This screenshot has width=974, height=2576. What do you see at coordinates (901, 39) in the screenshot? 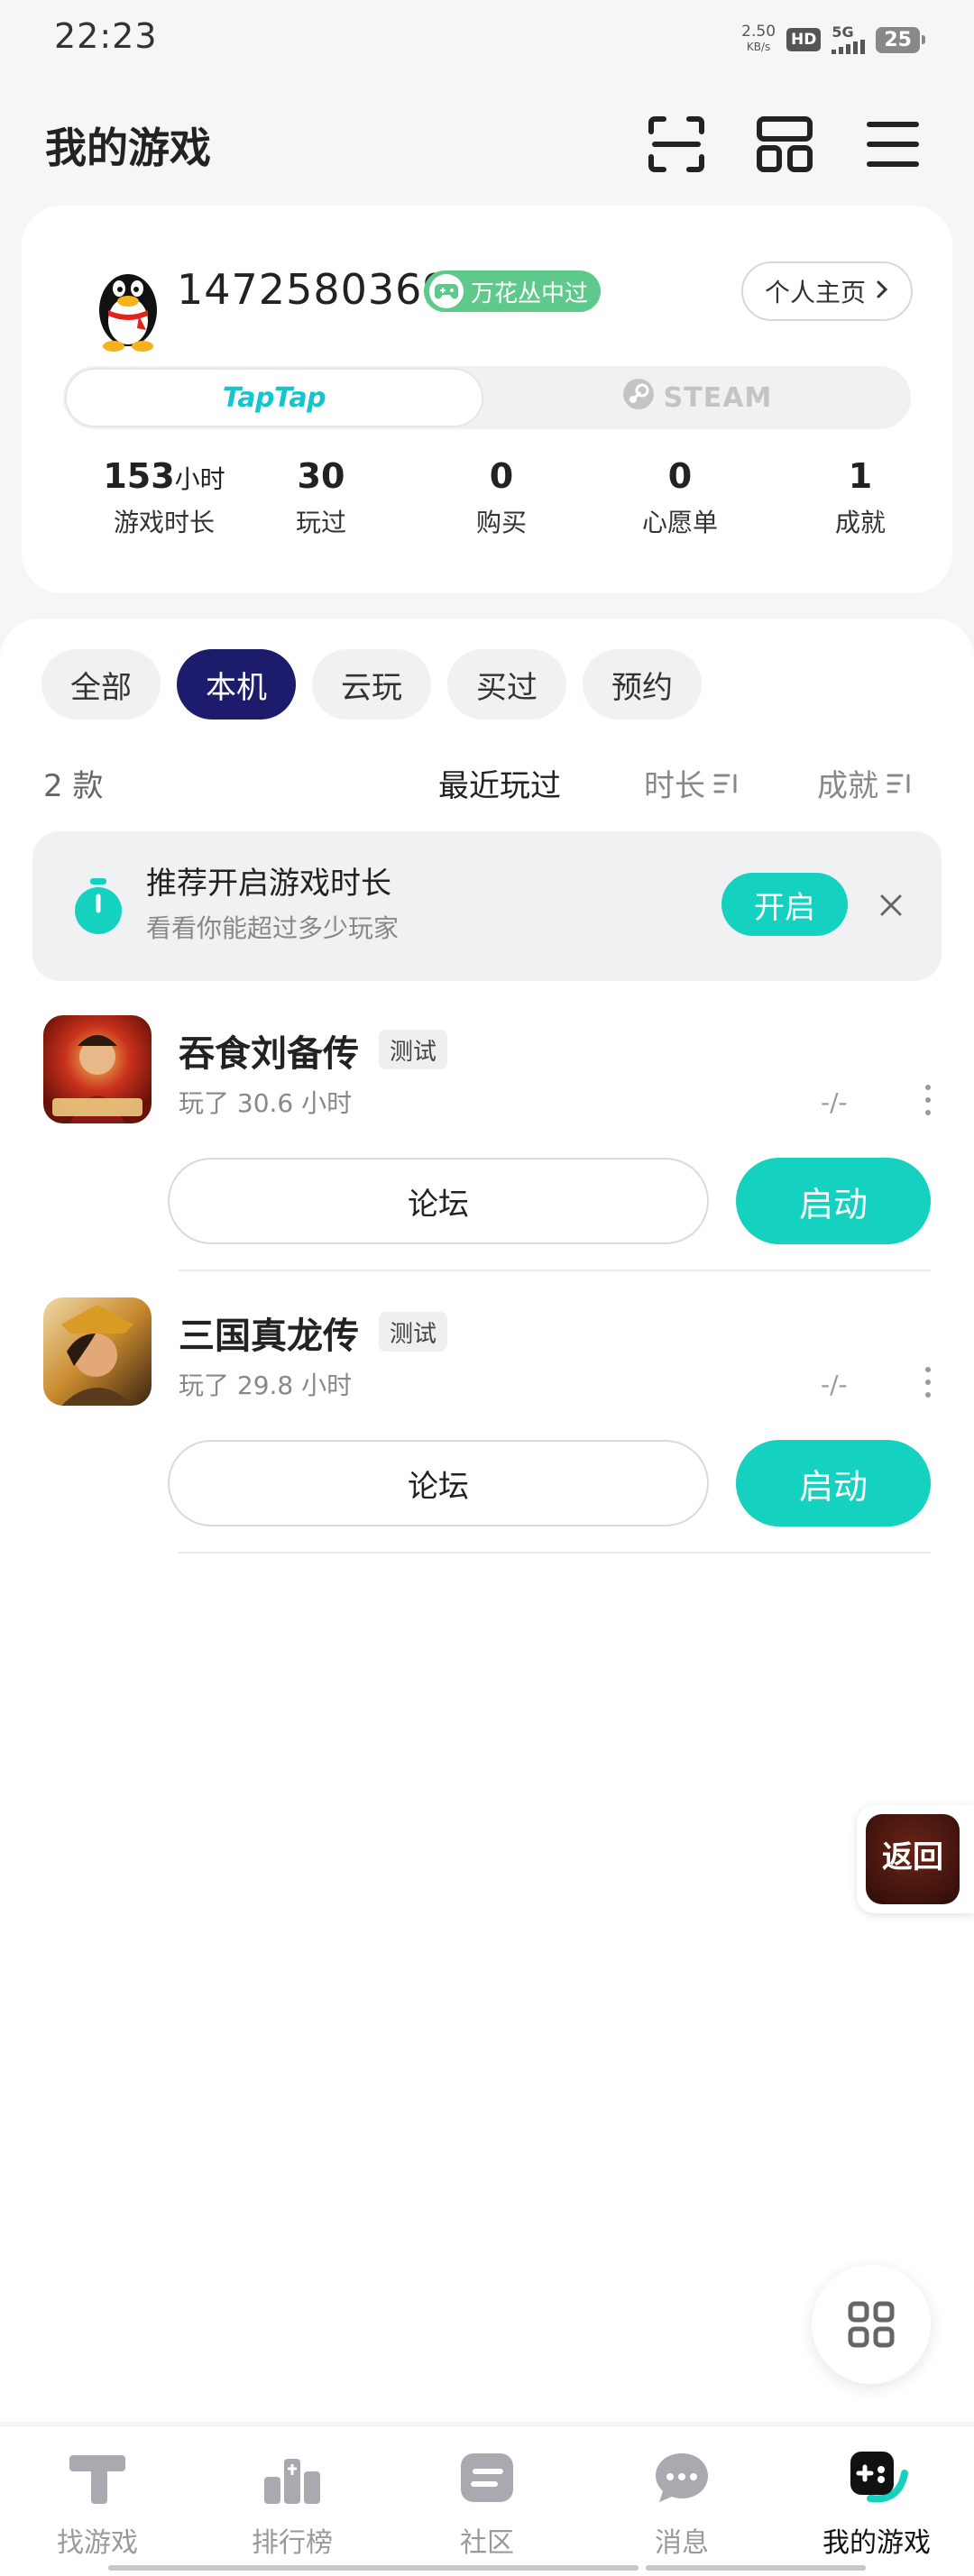
I see `battery-icon: 25` at bounding box center [901, 39].